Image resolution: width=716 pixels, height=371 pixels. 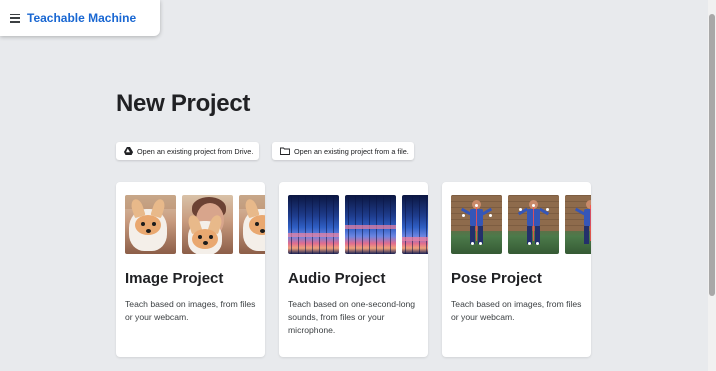 I want to click on open-from-file-label: Open an existing project from a file., so click(x=351, y=151).